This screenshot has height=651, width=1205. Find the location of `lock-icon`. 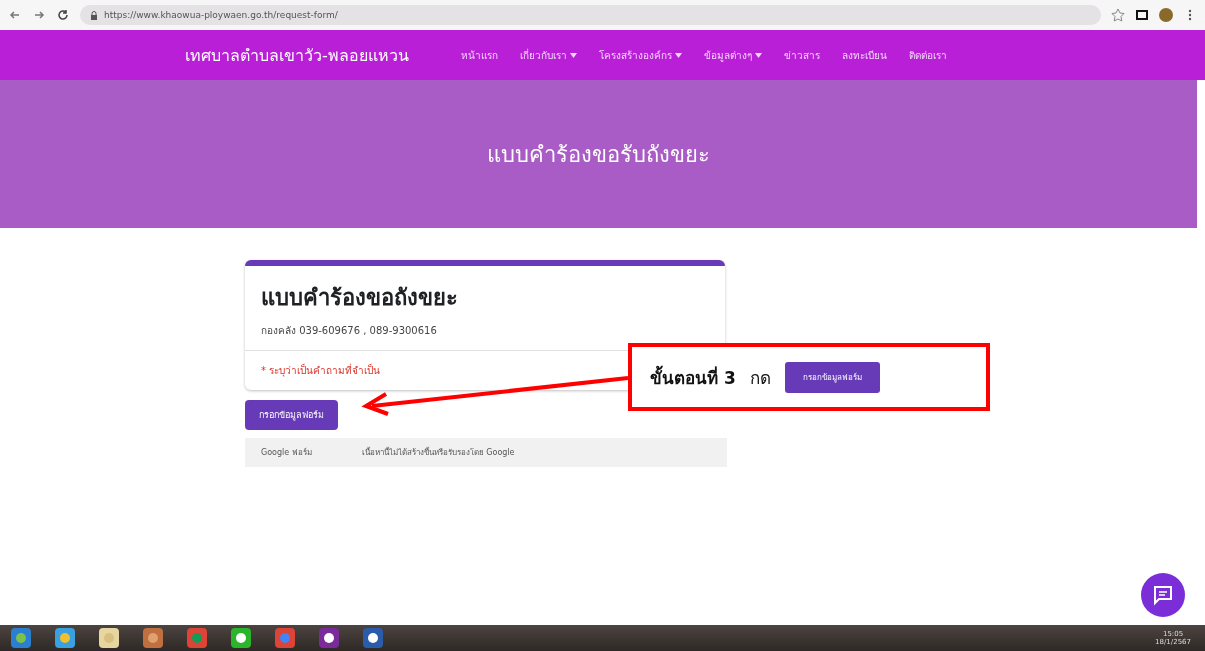

lock-icon is located at coordinates (94, 15).